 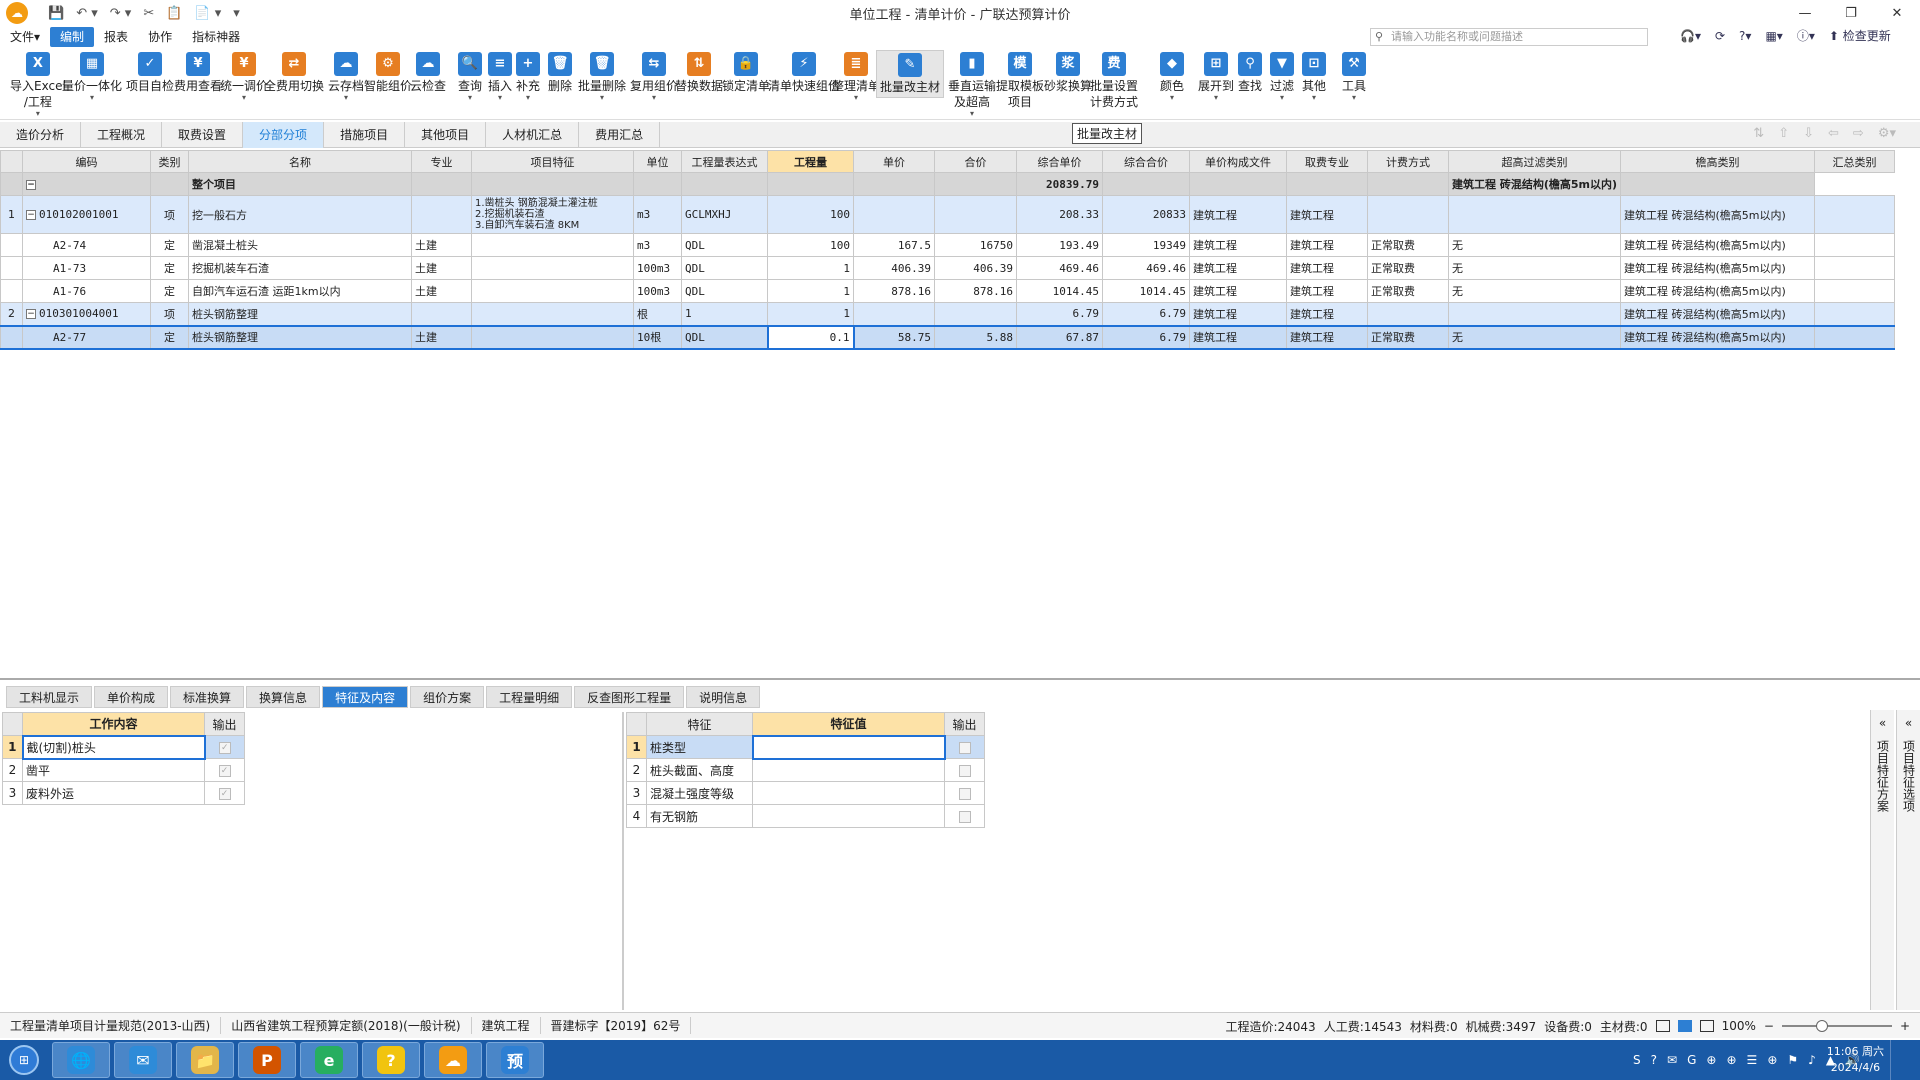 What do you see at coordinates (810, 161) in the screenshot?
I see `grid-header-7: 工程量` at bounding box center [810, 161].